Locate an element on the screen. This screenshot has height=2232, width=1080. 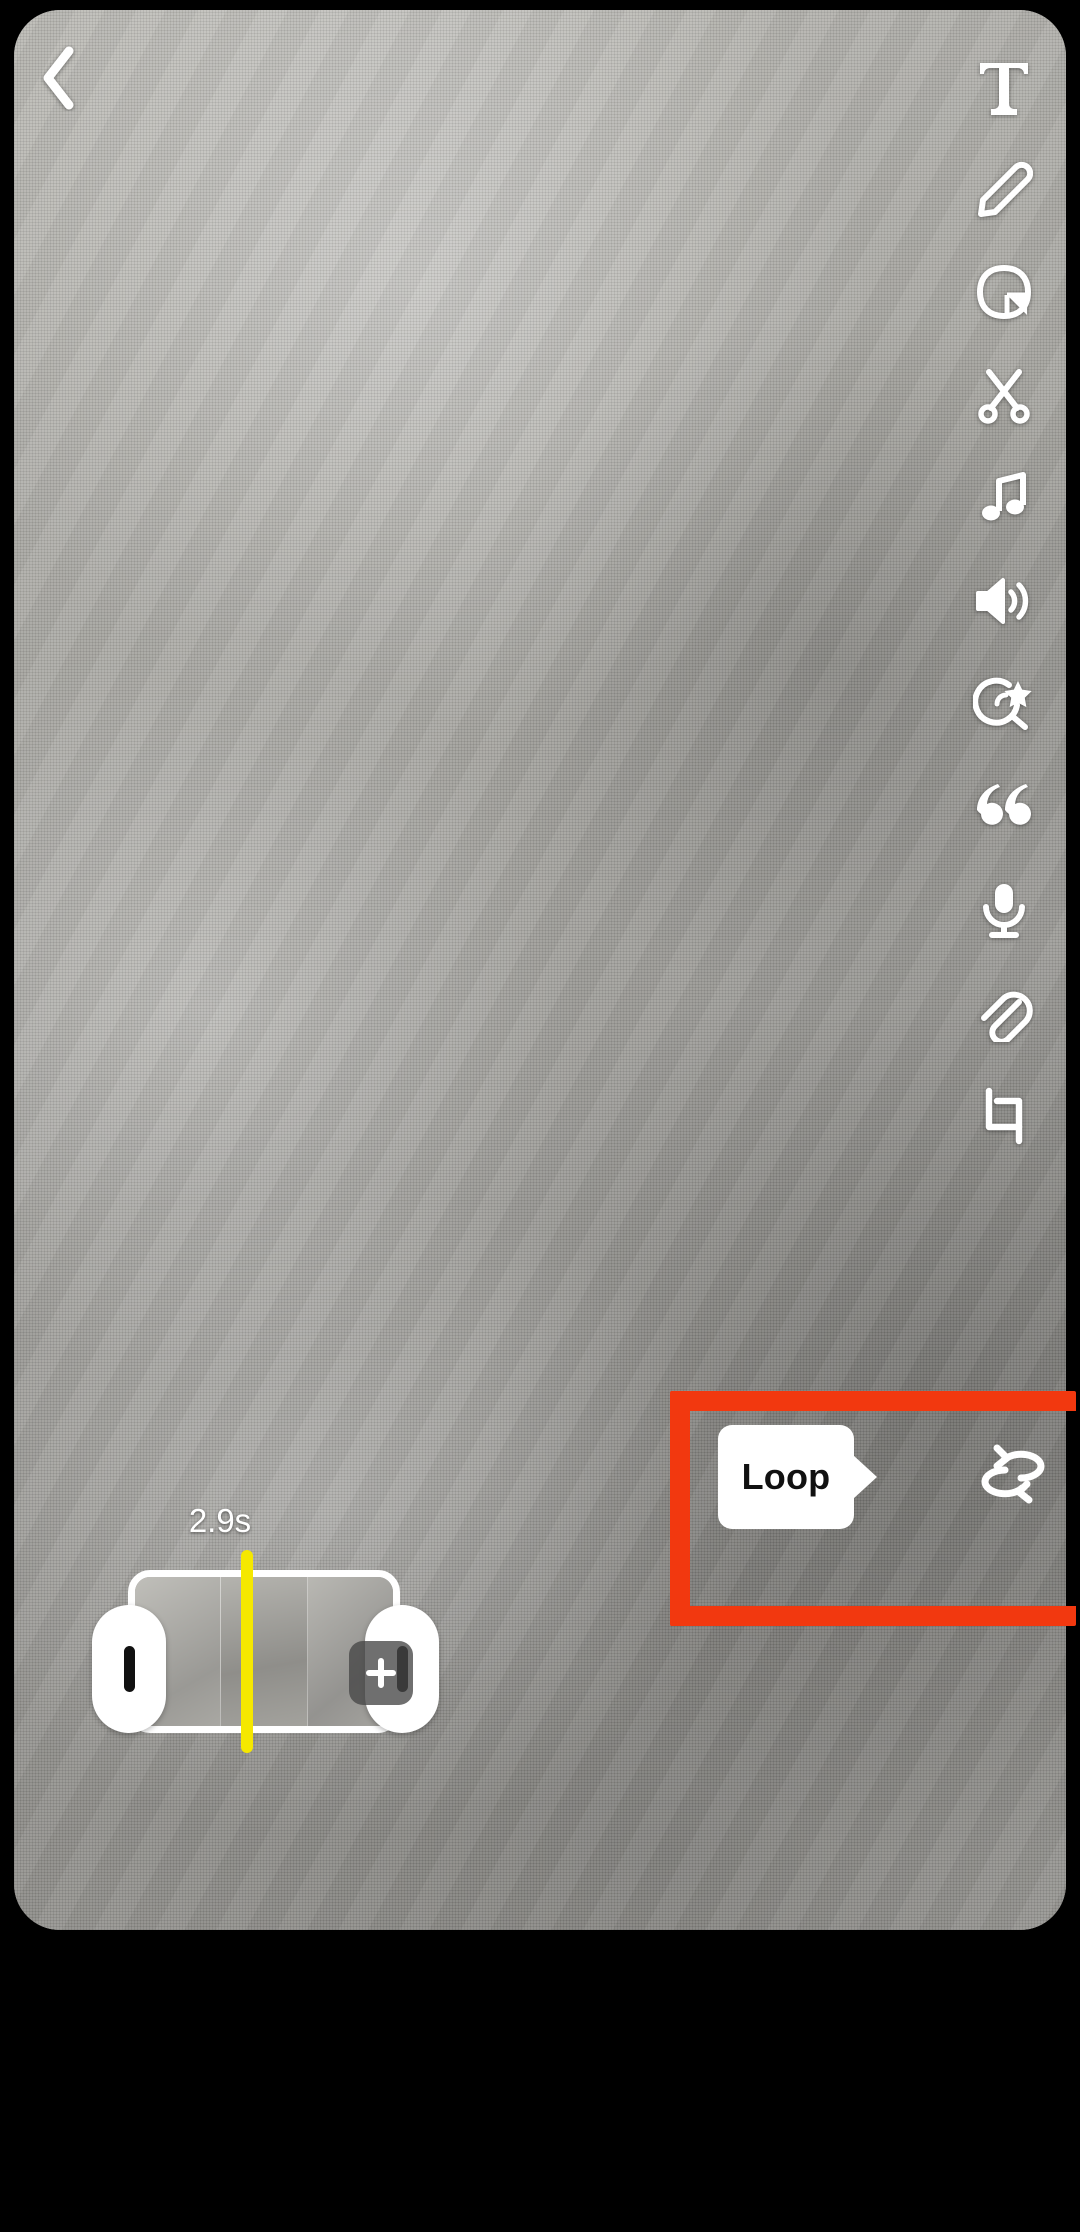
clip-duration-label: 2.9s is located at coordinates (220, 1520).